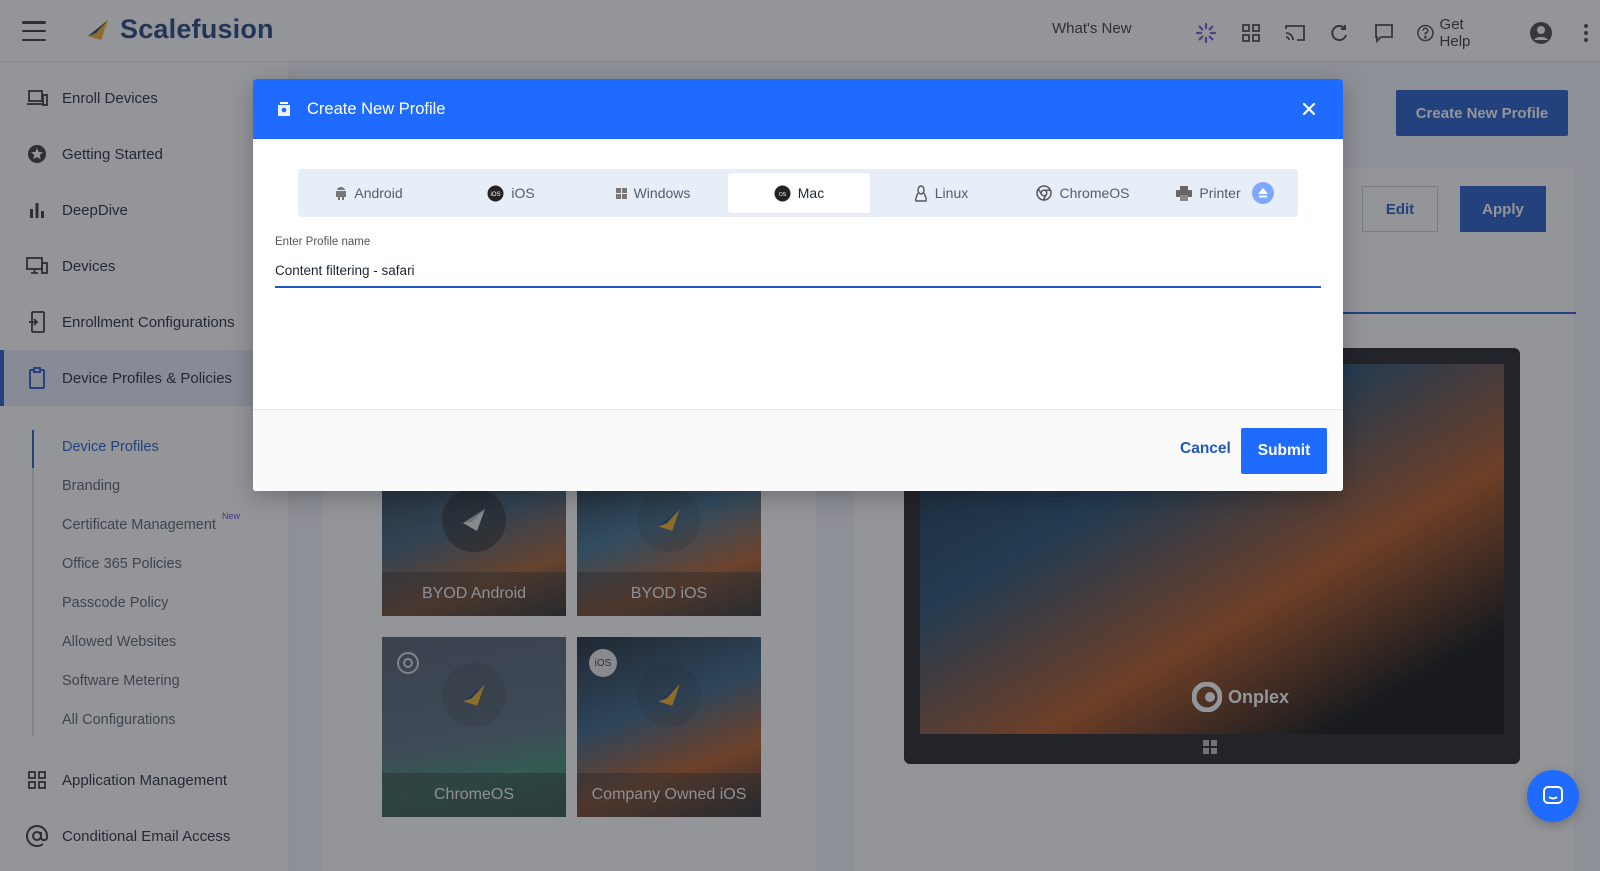 This screenshot has width=1600, height=871. I want to click on tab-linux: Linux, so click(941, 193).